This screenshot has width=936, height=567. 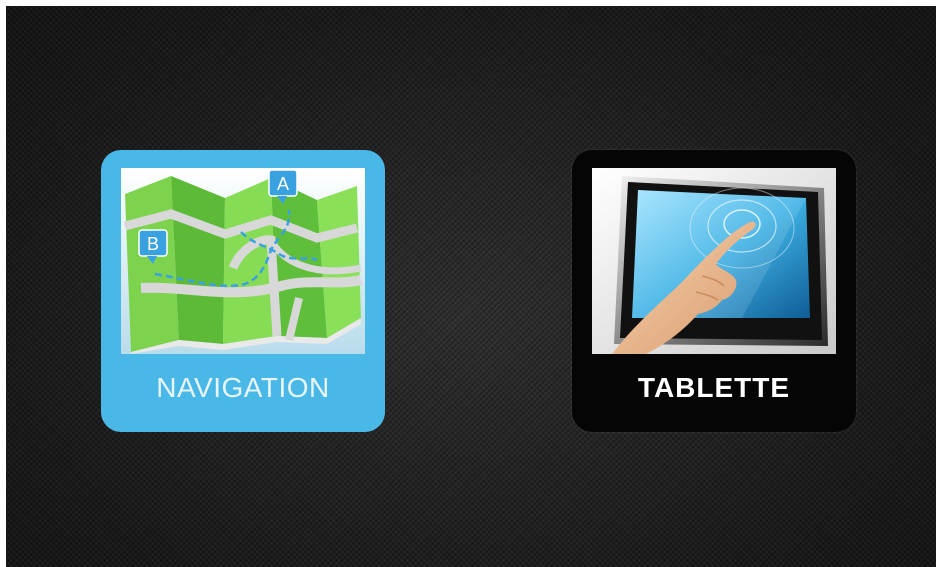 What do you see at coordinates (714, 261) in the screenshot?
I see `touch-tablet-icon` at bounding box center [714, 261].